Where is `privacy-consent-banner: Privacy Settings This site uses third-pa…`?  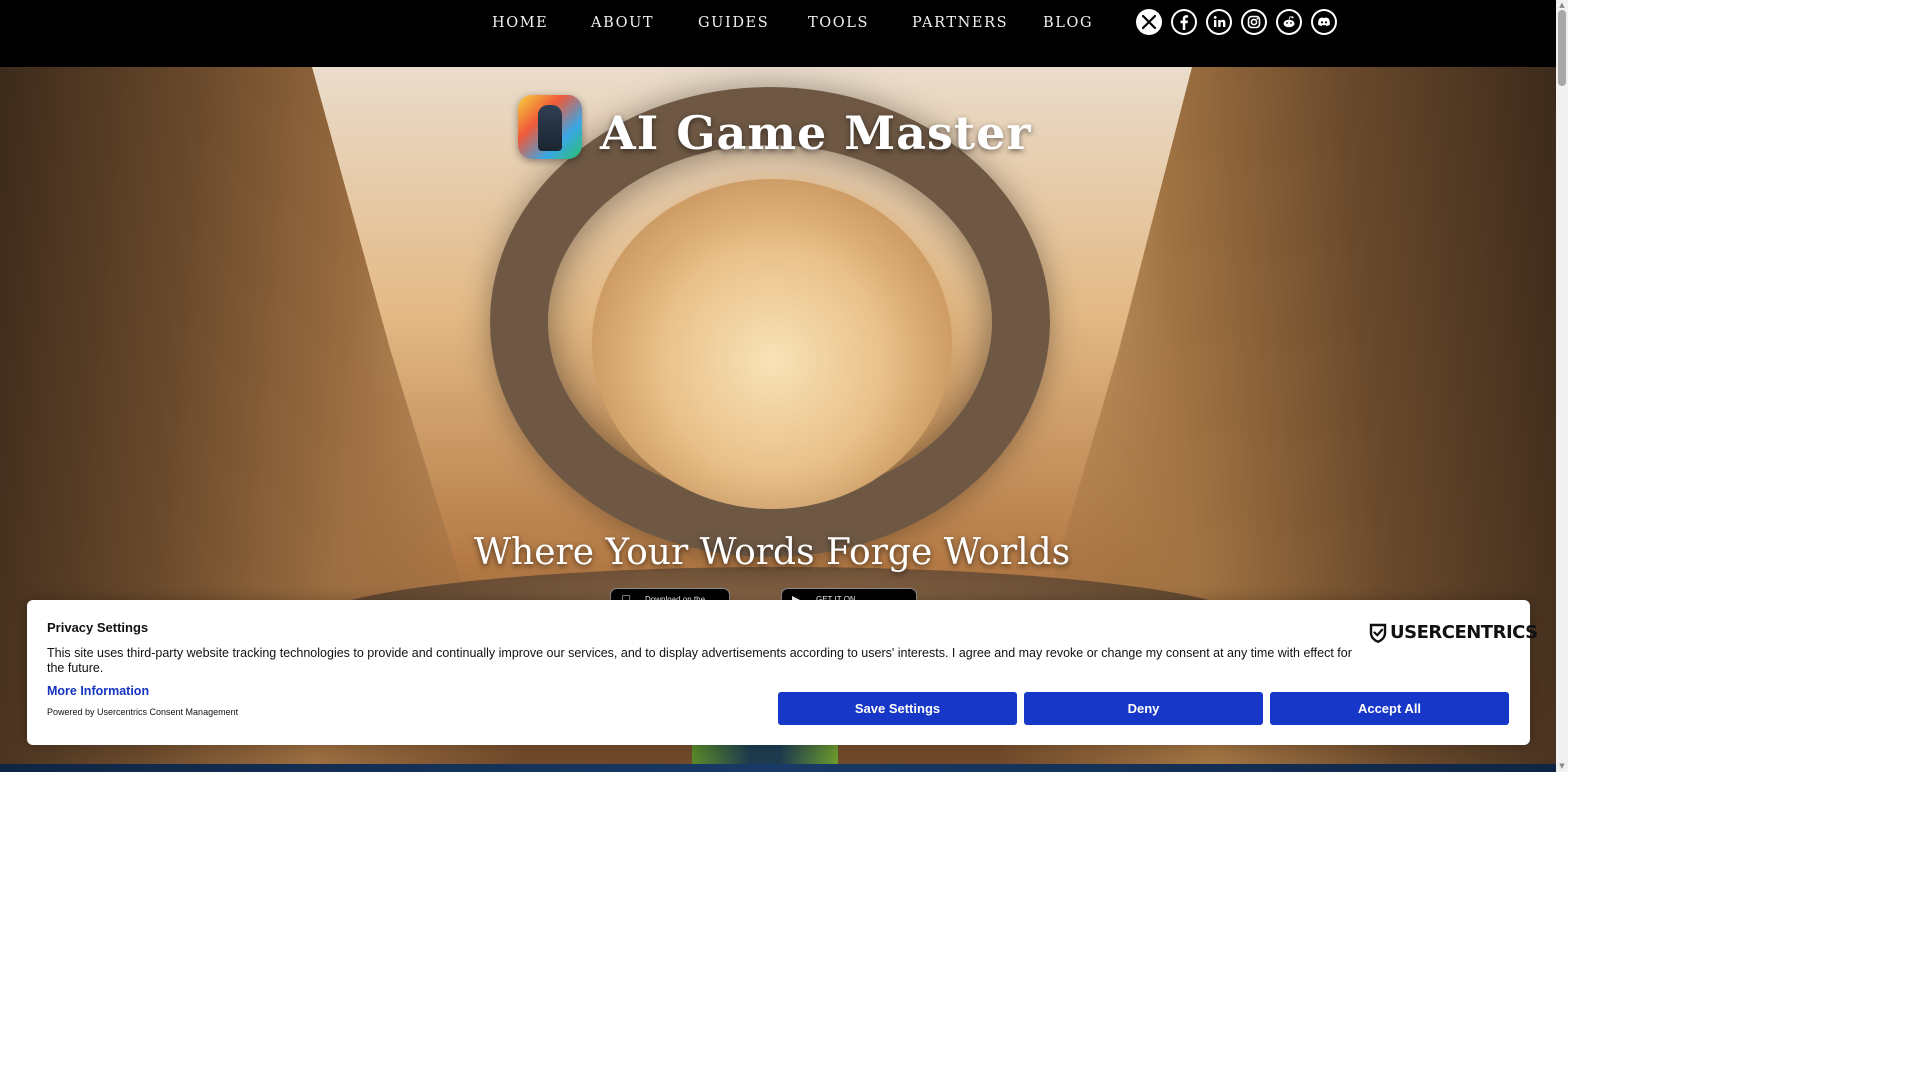
privacy-consent-banner: Privacy Settings This site uses third-pa… is located at coordinates (782, 672).